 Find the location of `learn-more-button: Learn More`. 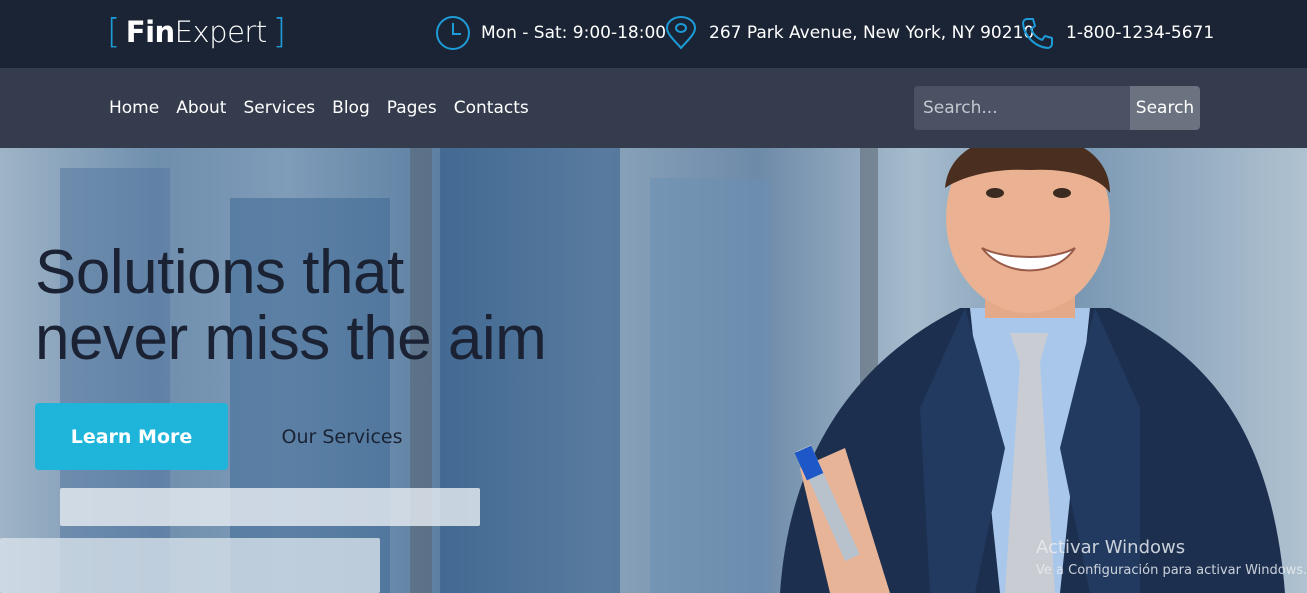

learn-more-button: Learn More is located at coordinates (131, 436).